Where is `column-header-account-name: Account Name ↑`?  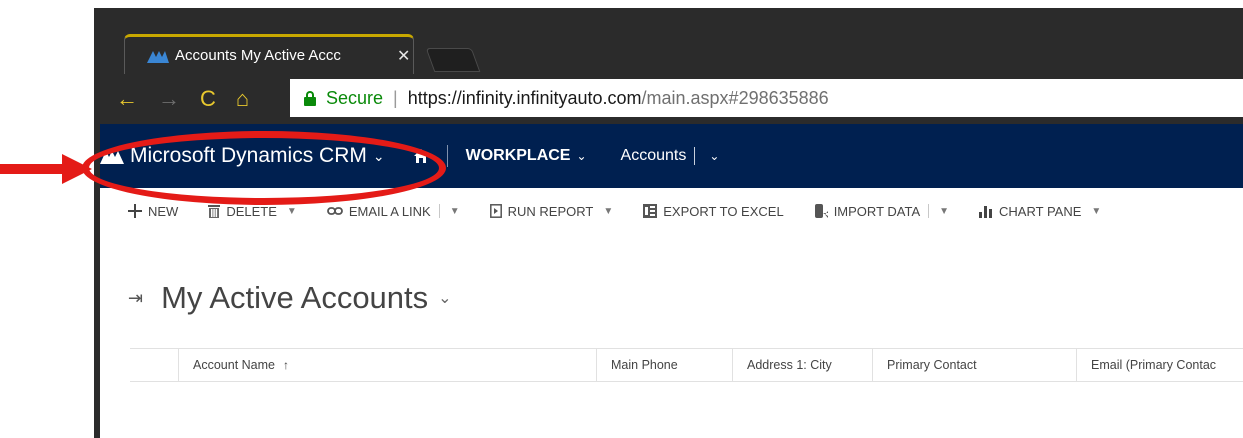 column-header-account-name: Account Name ↑ is located at coordinates (233, 365).